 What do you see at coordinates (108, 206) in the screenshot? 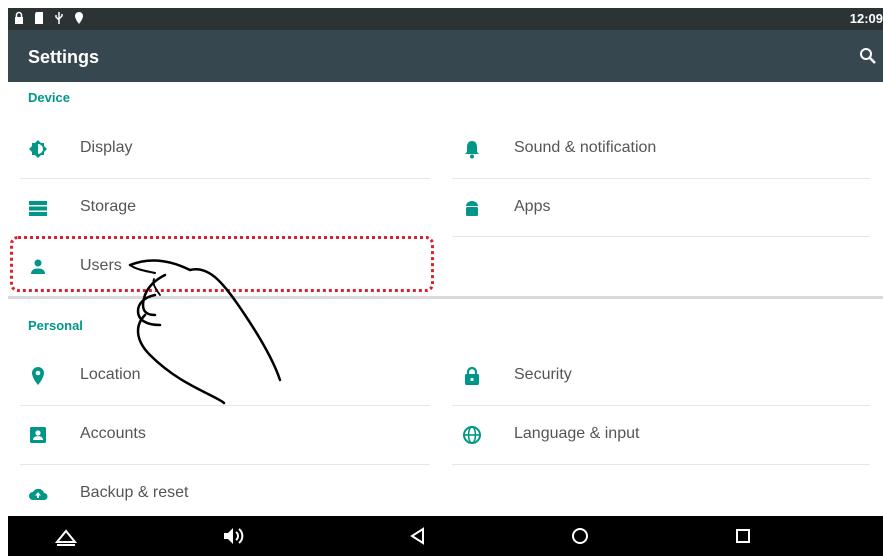
I see `settings-item-label: Storage` at bounding box center [108, 206].